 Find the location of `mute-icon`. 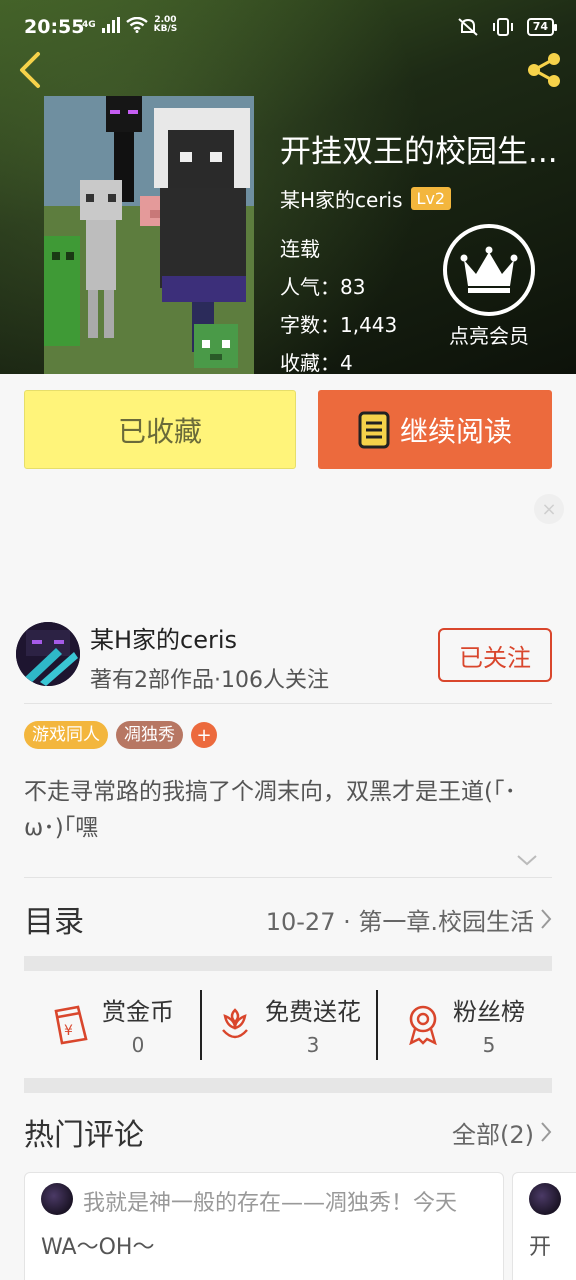

mute-icon is located at coordinates (468, 27).